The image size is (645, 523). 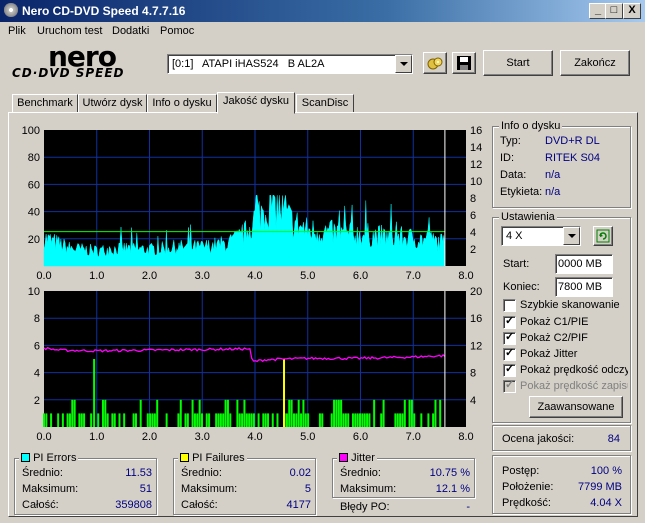 I want to click on show-read-speed-checkbox, so click(x=509, y=369).